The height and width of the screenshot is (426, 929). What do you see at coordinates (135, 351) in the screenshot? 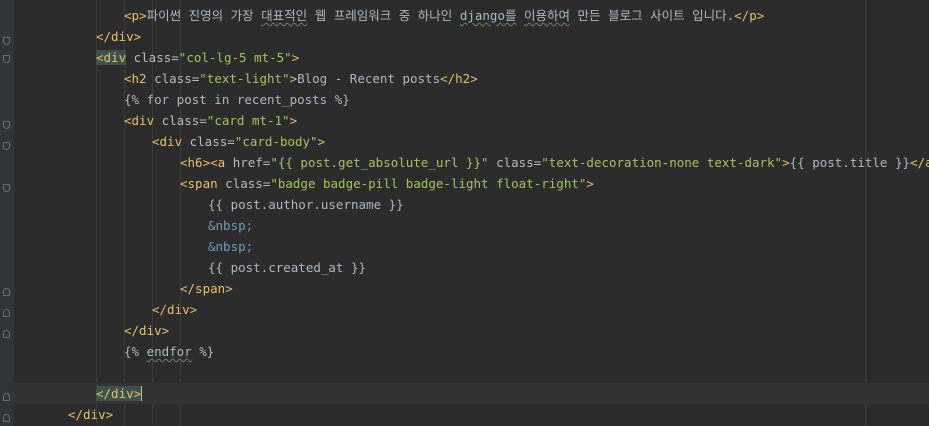
I see `code-token: {%` at bounding box center [135, 351].